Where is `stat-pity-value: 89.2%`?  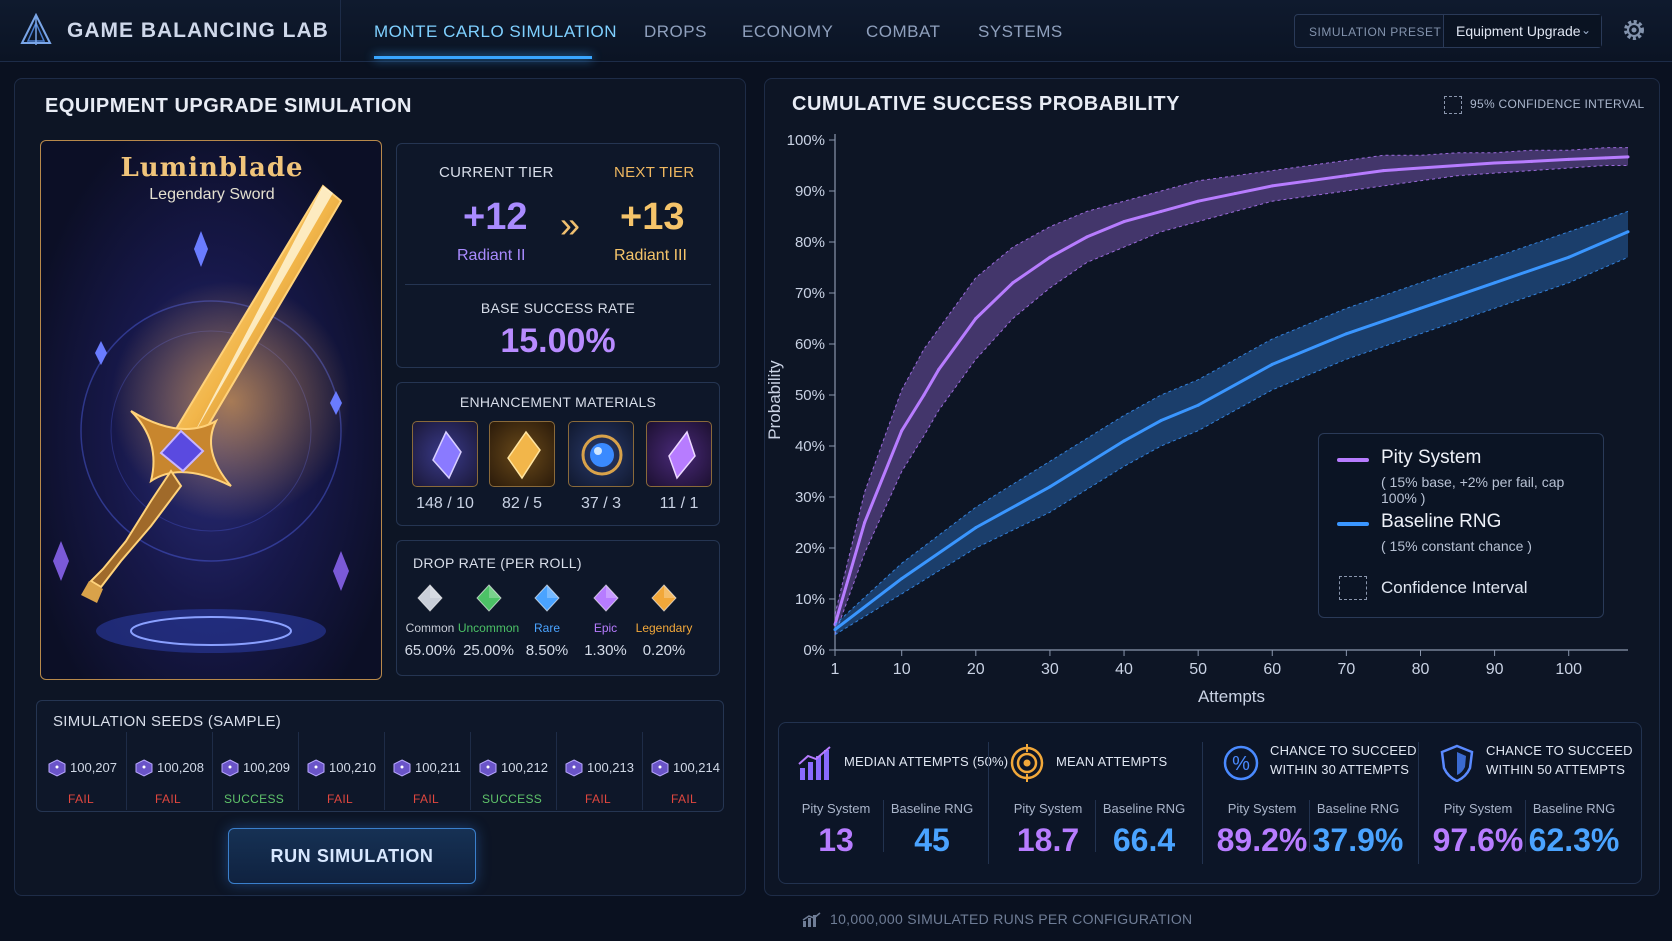
stat-pity-value: 89.2% is located at coordinates (1262, 840).